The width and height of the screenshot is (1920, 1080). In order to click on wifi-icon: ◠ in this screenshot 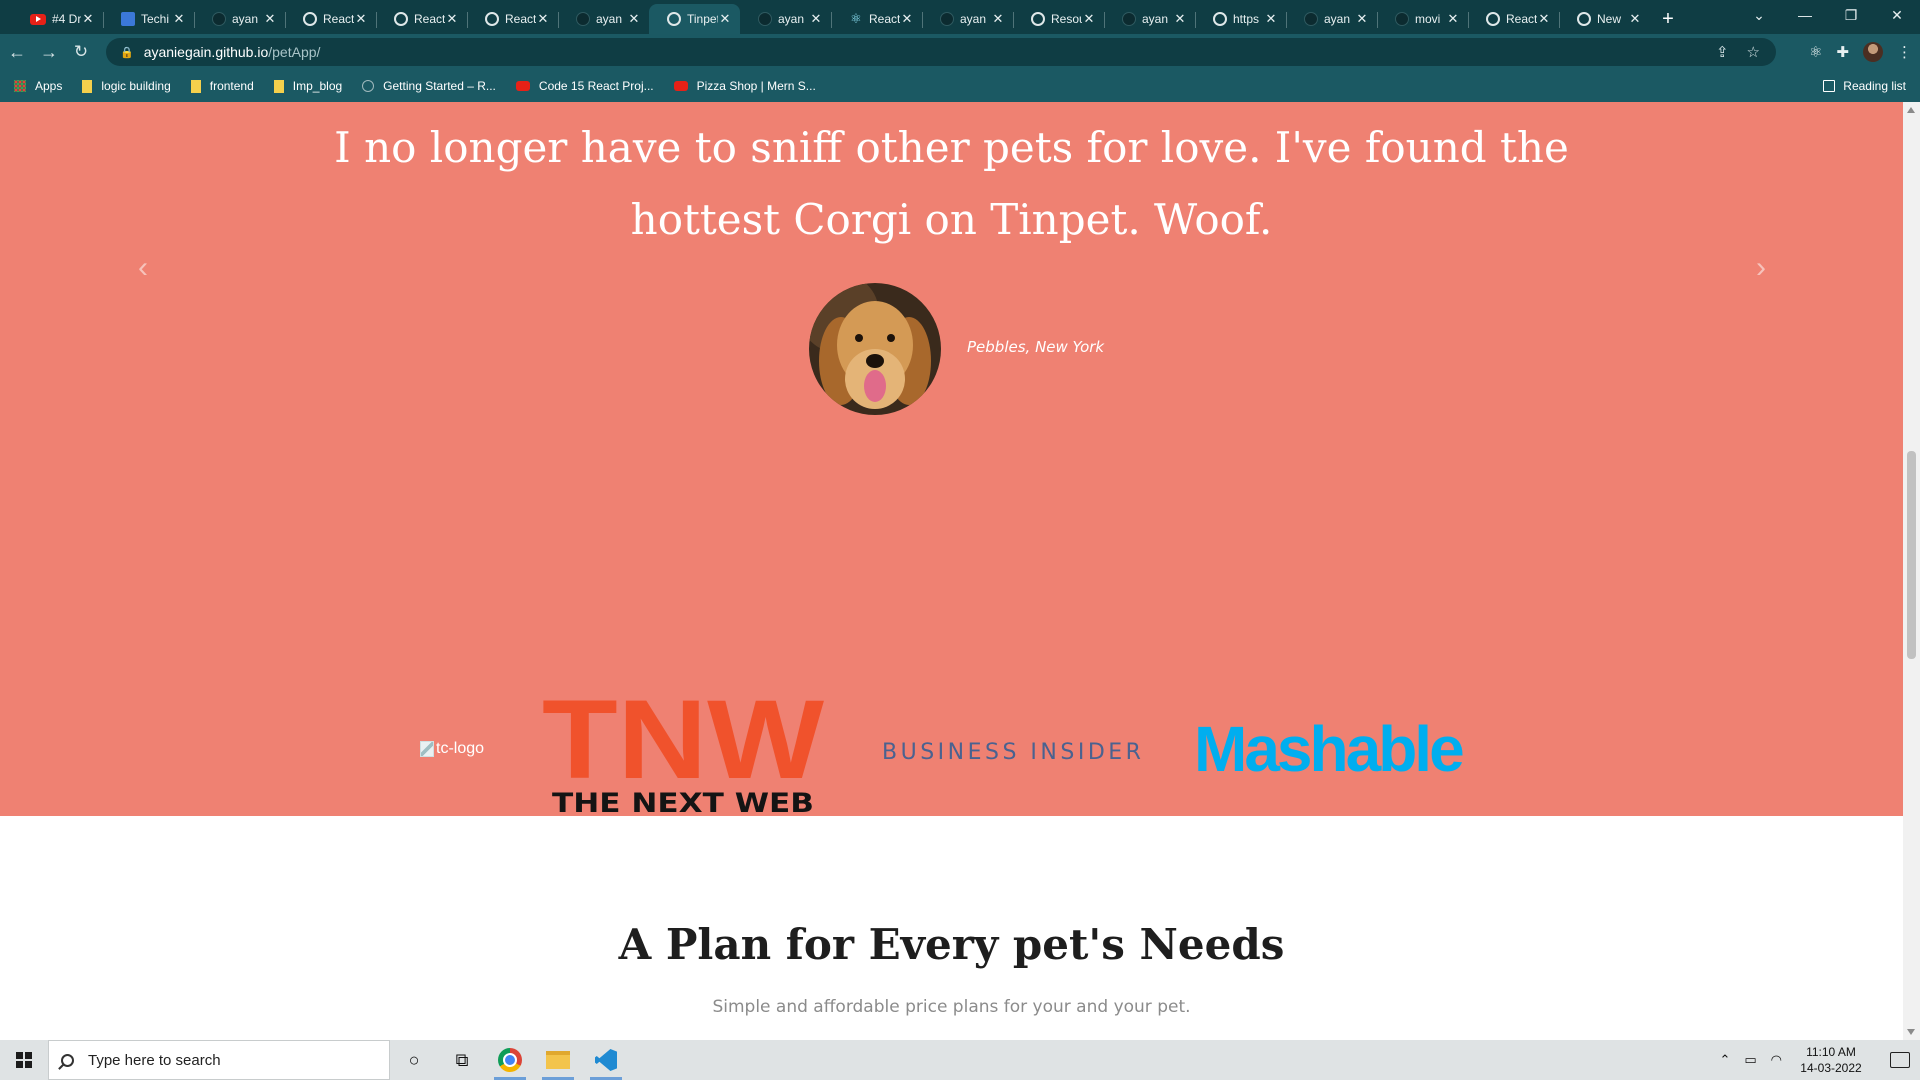, I will do `click(1776, 1060)`.